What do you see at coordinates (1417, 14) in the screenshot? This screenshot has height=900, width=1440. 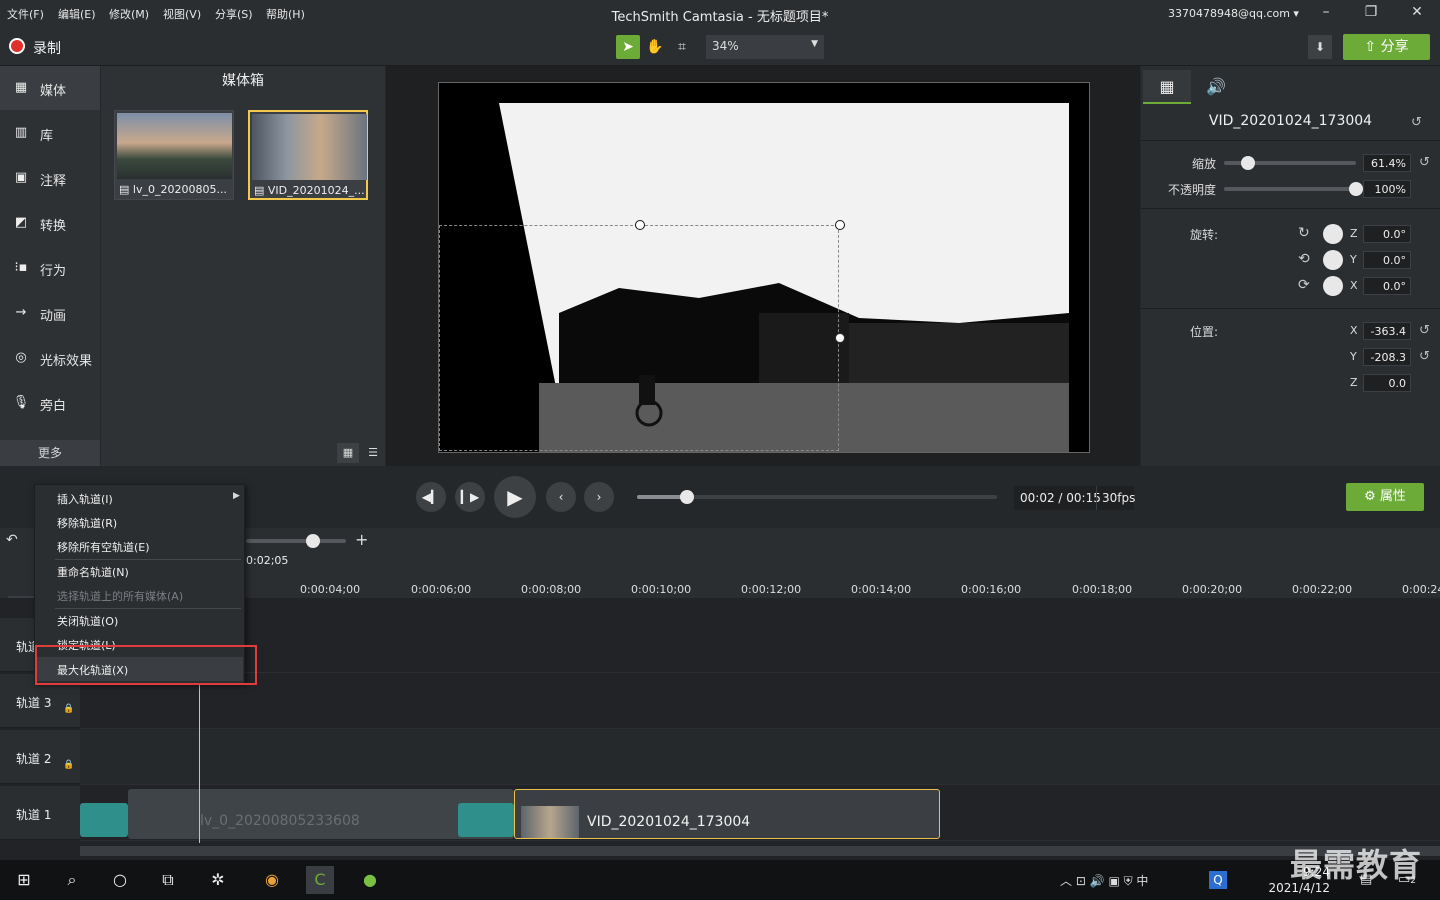 I see `close-icon: ✕` at bounding box center [1417, 14].